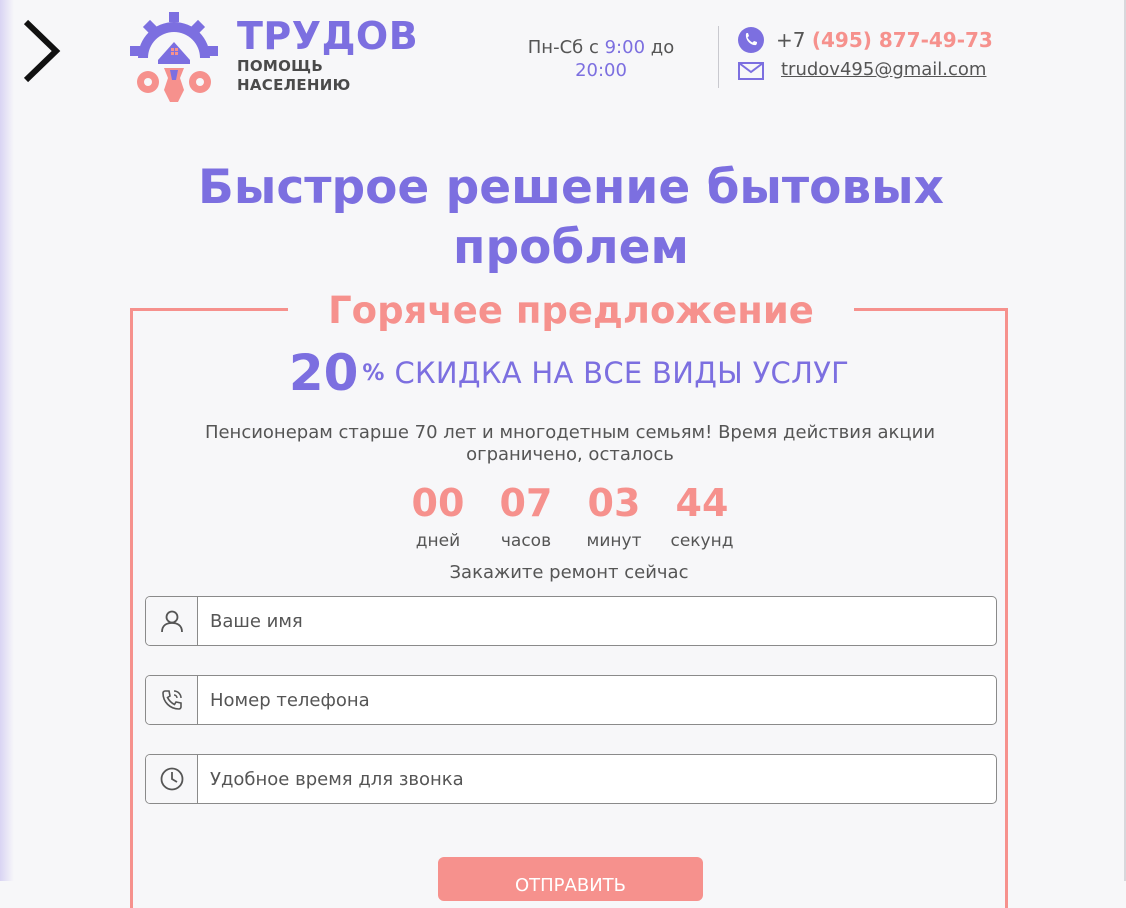 This screenshot has width=1126, height=908. I want to click on timer-hours: 07 часов, so click(526, 516).